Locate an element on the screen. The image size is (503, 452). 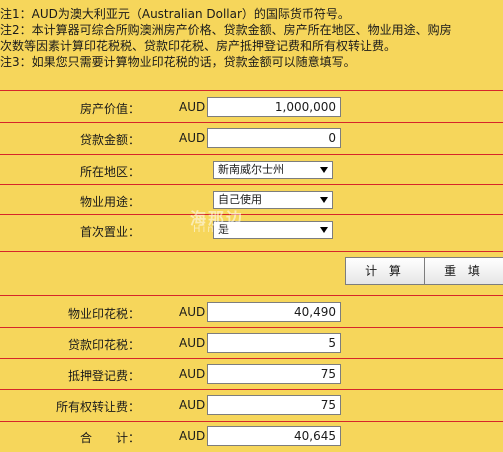
transfer-fee-currency: AUD is located at coordinates (192, 405).